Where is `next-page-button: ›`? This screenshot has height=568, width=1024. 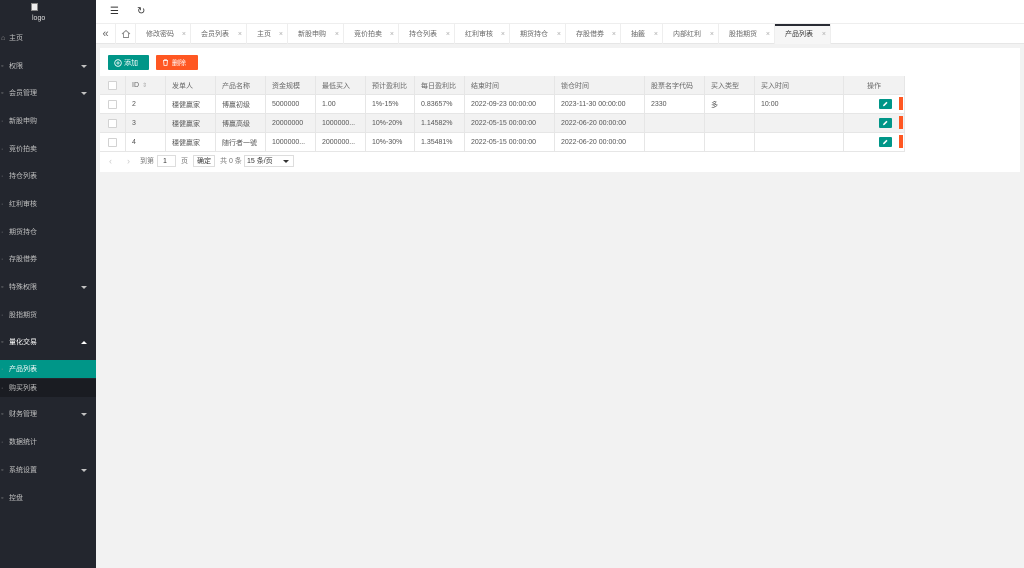 next-page-button: › is located at coordinates (128, 161).